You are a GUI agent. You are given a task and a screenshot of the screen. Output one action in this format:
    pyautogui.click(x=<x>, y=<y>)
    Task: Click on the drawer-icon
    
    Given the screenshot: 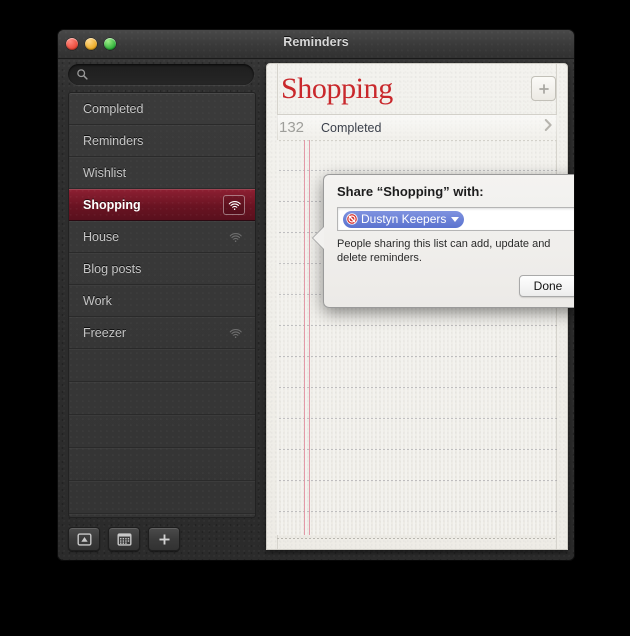 What is the action you would take?
    pyautogui.click(x=84, y=539)
    